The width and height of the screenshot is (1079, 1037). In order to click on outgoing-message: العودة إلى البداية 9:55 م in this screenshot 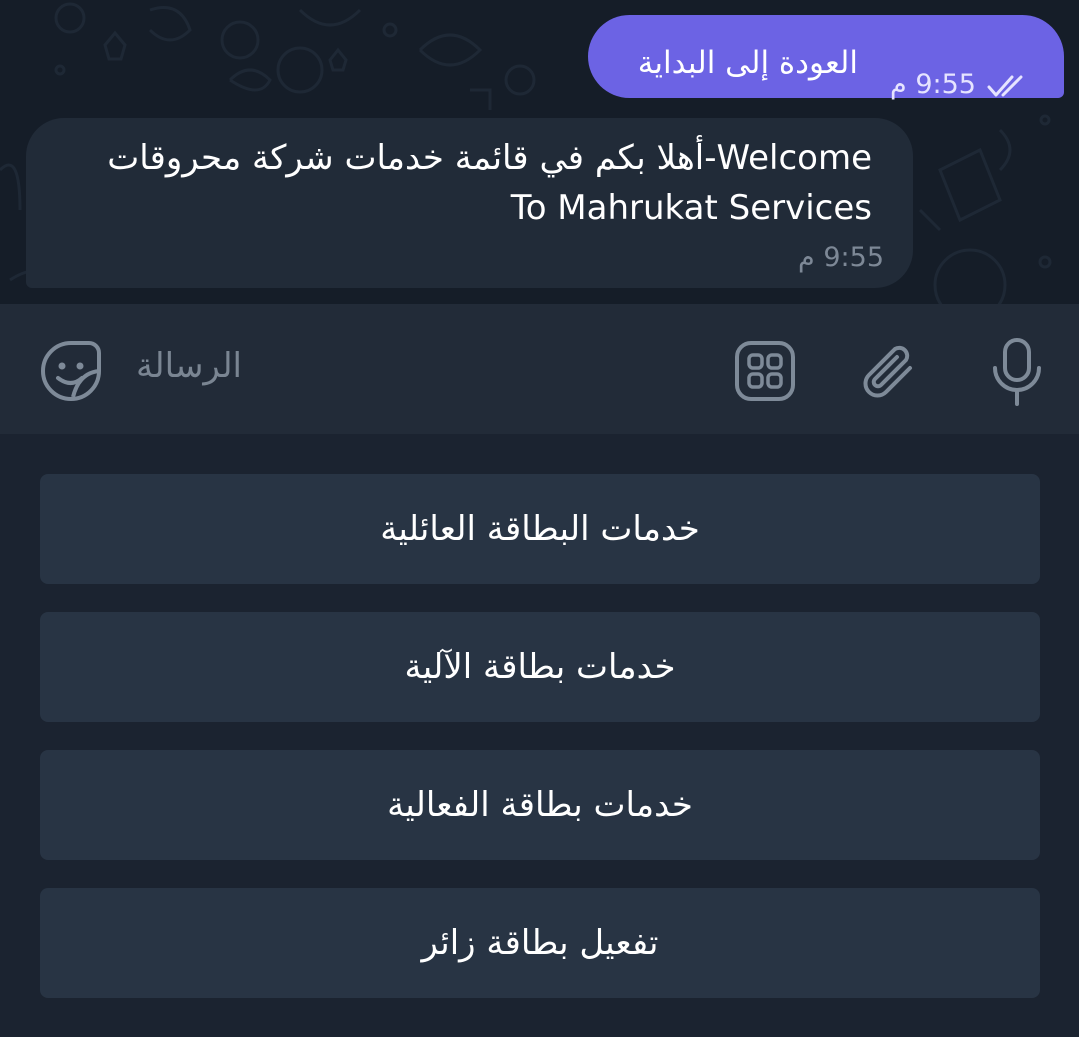, I will do `click(826, 57)`.